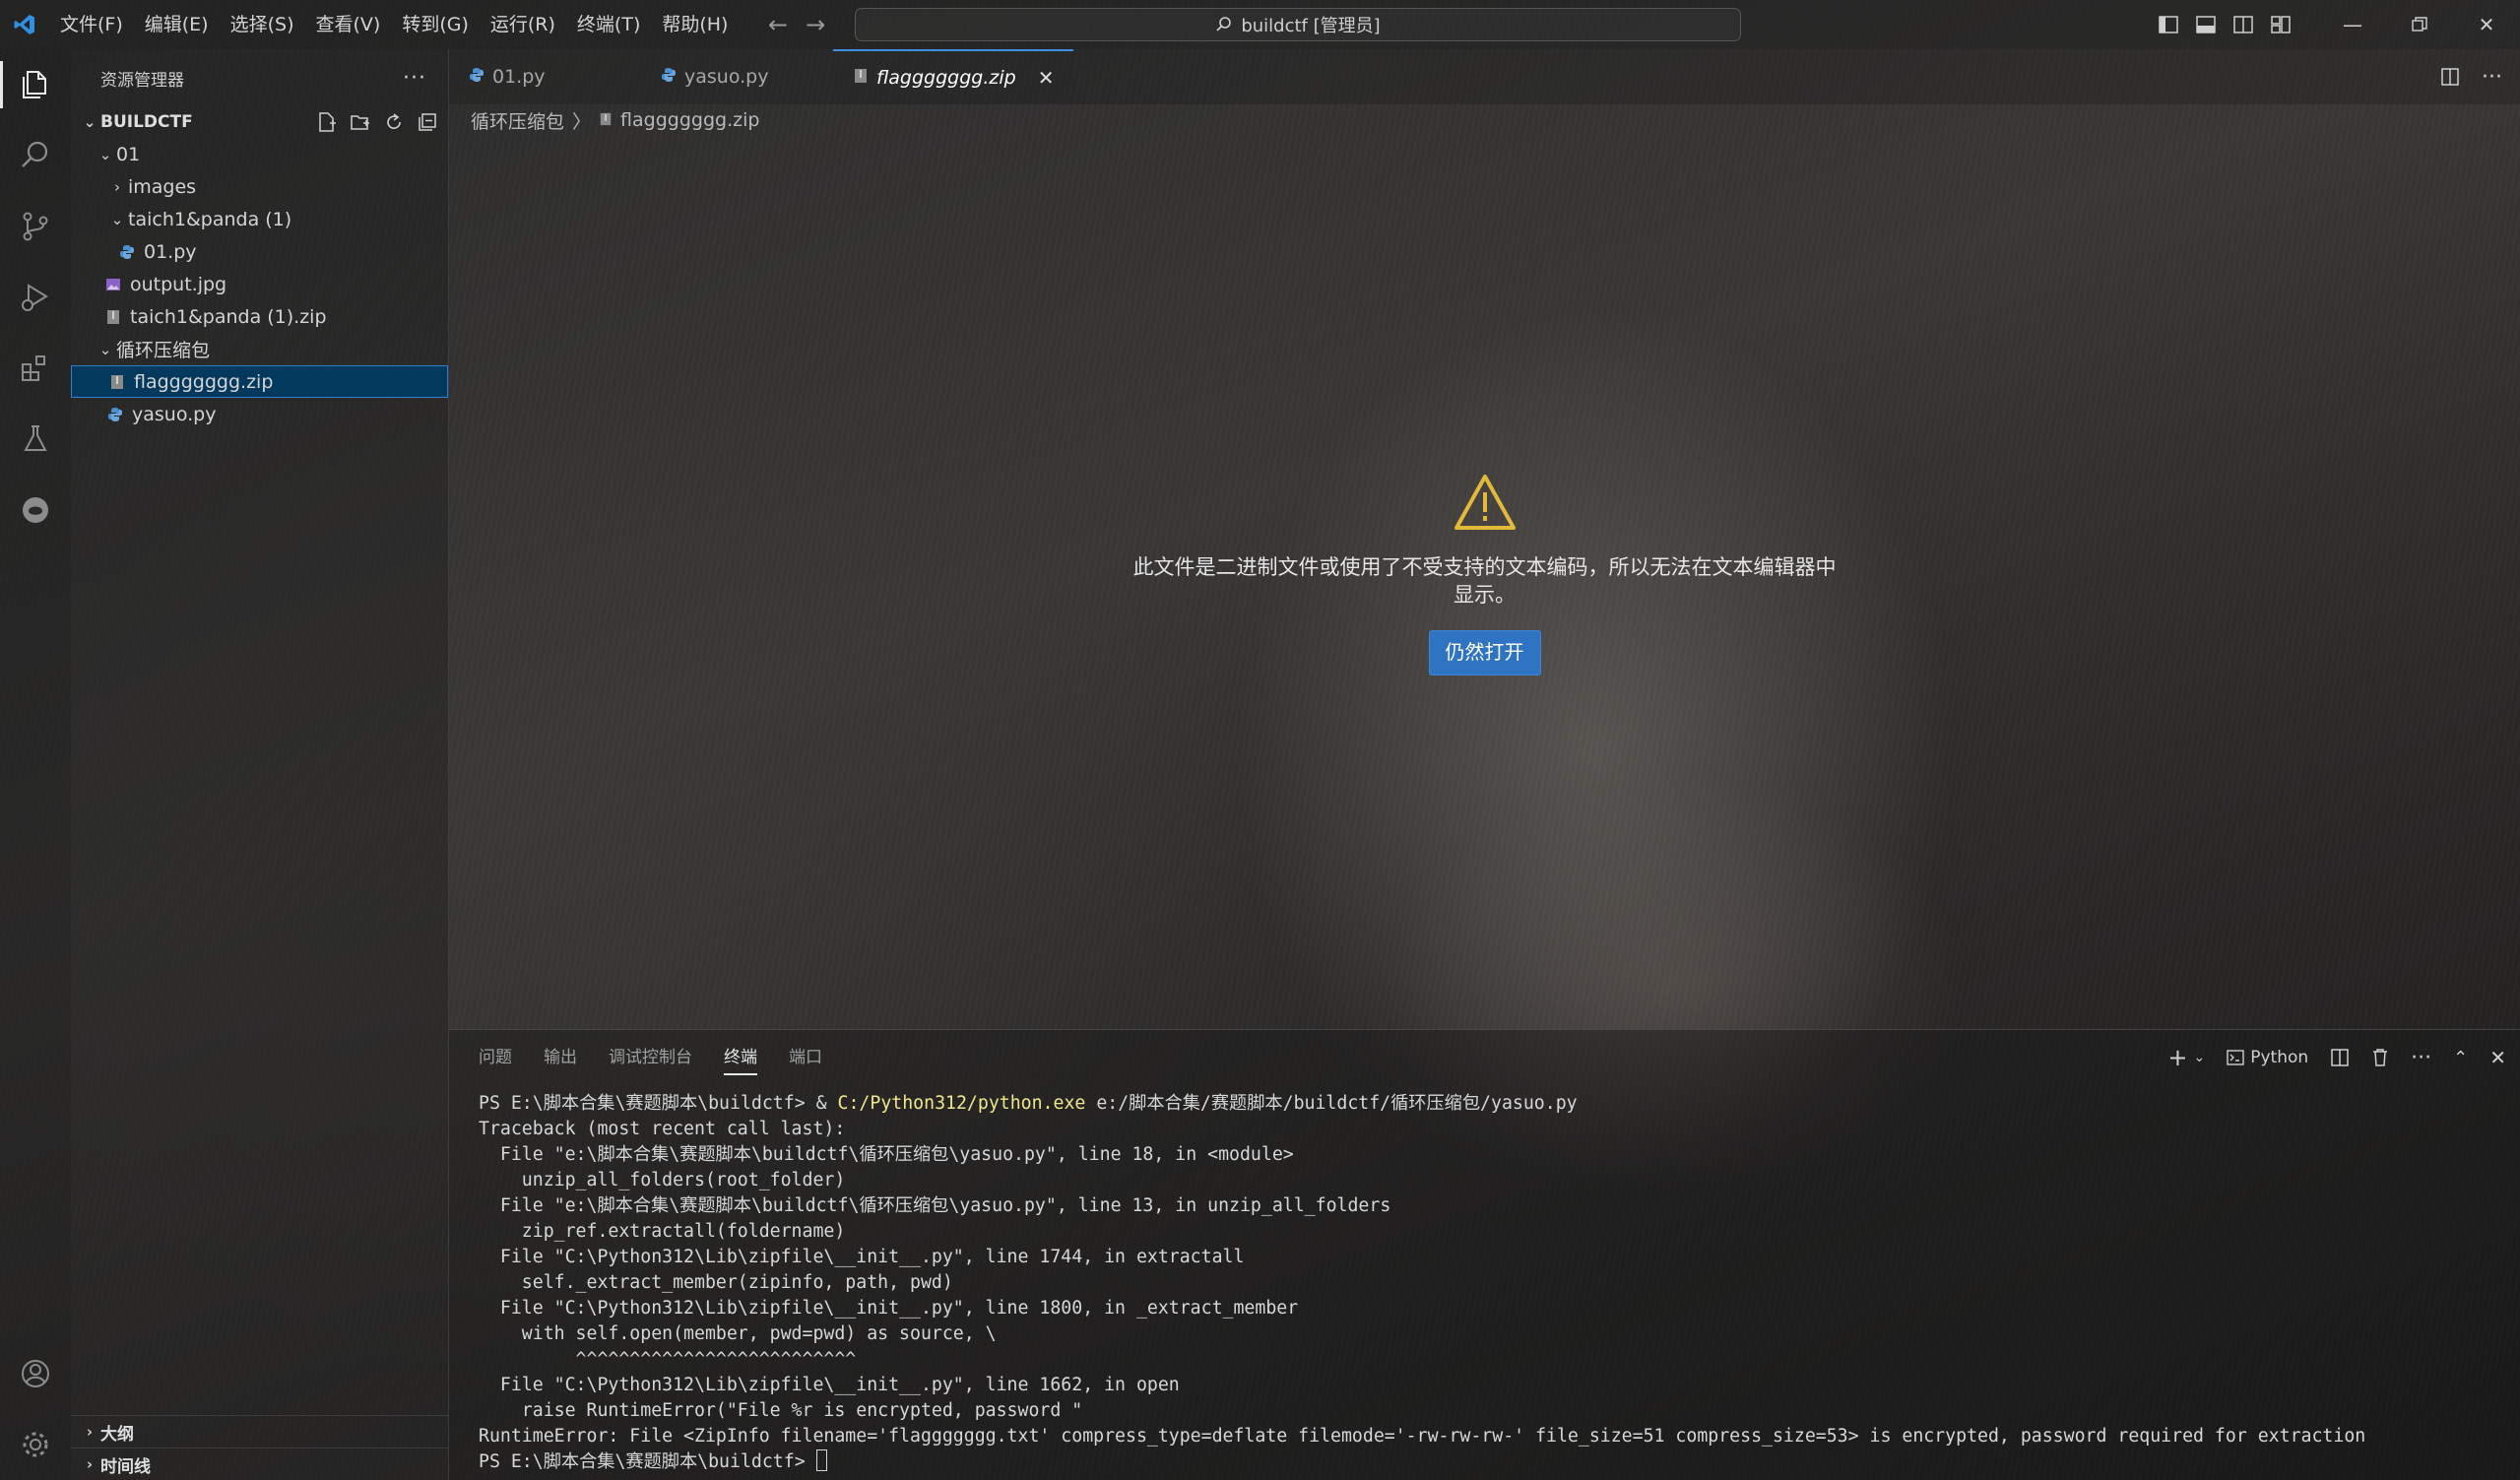  I want to click on tree-file-01-py: 01.py, so click(259, 251).